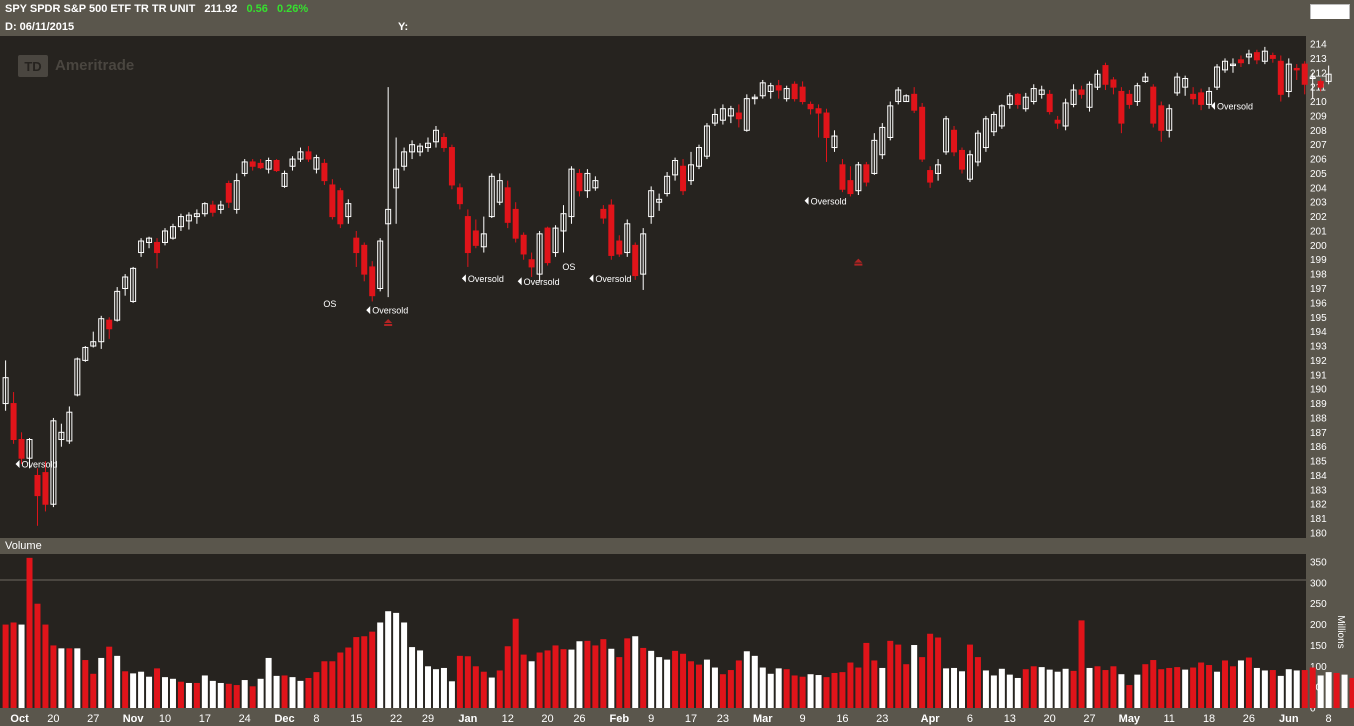  I want to click on svg-text: TD, so click(32, 66).